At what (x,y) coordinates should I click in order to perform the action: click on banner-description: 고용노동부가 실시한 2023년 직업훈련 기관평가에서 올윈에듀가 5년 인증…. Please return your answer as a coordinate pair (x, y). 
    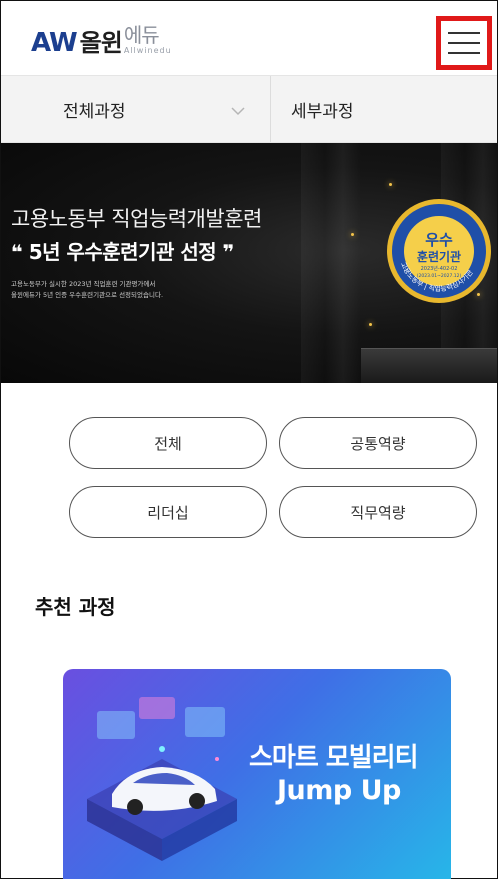
    Looking at the image, I should click on (141, 290).